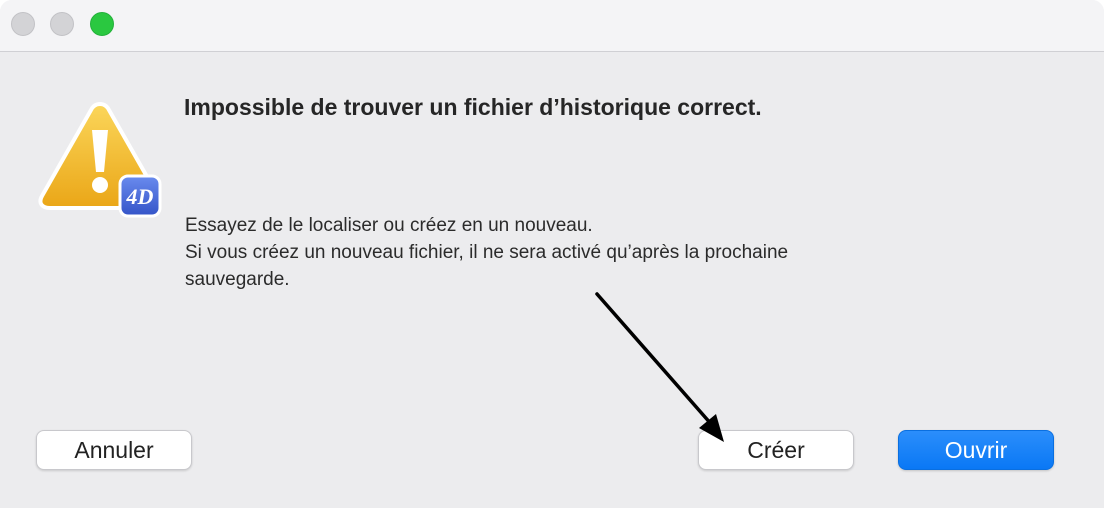 The height and width of the screenshot is (508, 1104). I want to click on warning-icon: 4D, so click(100, 160).